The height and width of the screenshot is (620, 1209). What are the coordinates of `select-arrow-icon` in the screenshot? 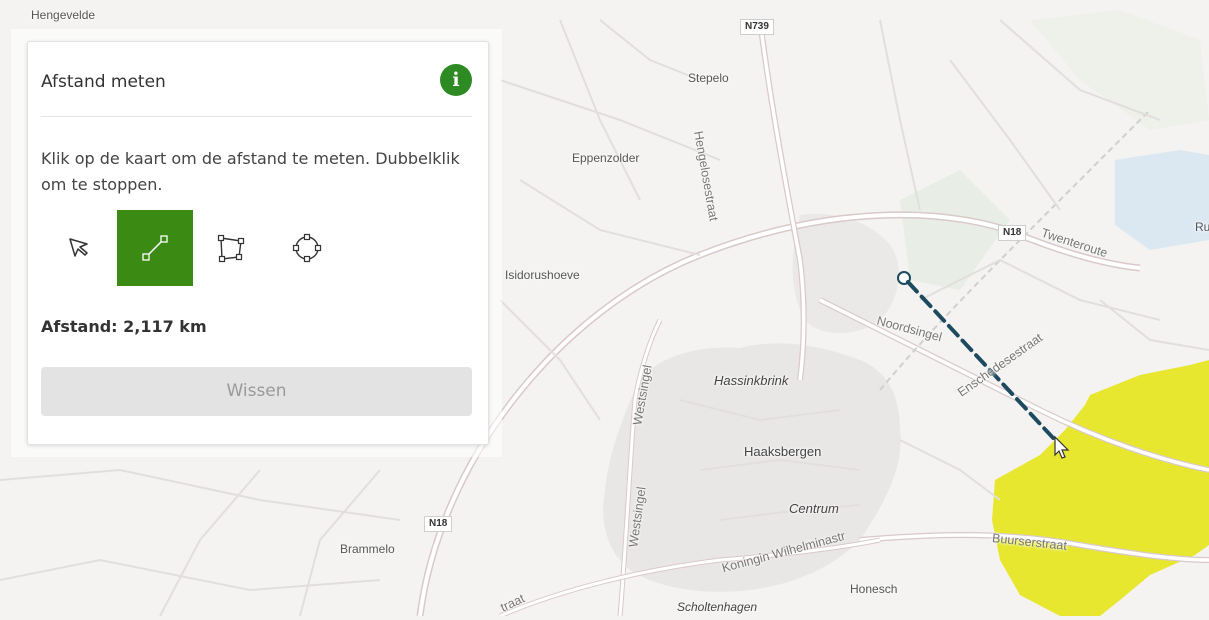 It's located at (78, 247).